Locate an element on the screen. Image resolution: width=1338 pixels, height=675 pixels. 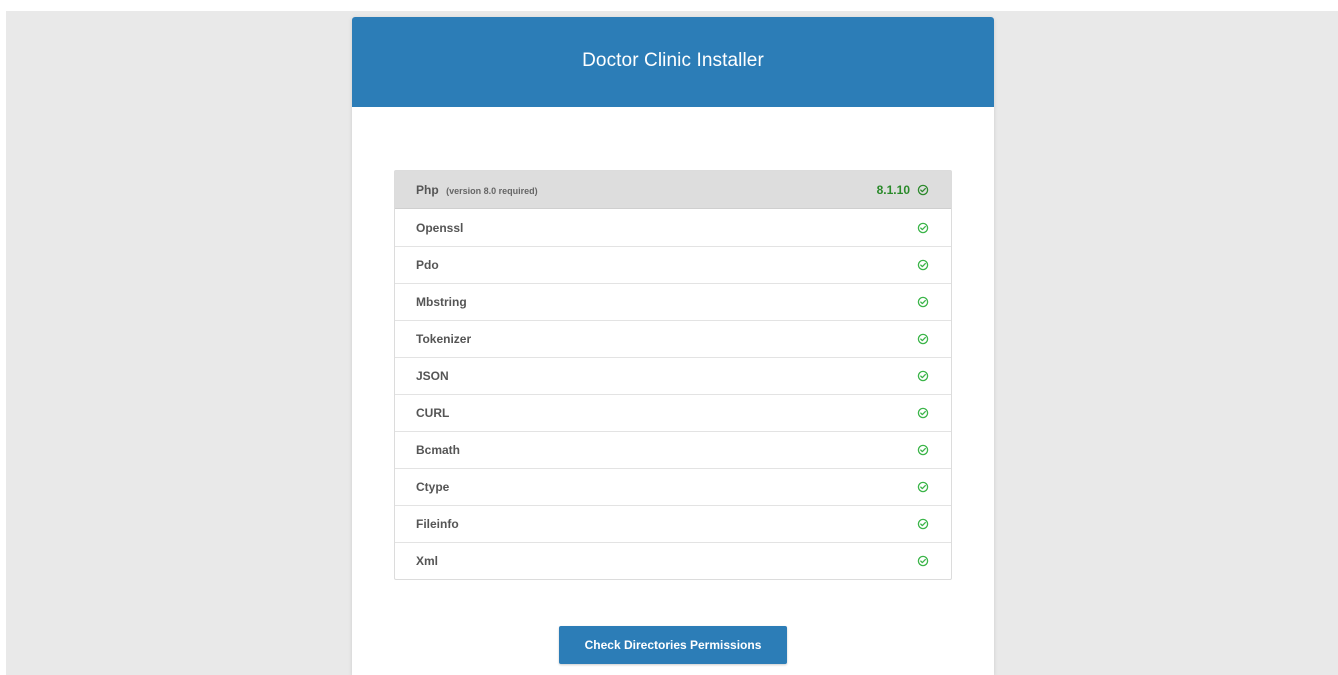
requirement-note: (version 8.0 required) is located at coordinates (492, 190).